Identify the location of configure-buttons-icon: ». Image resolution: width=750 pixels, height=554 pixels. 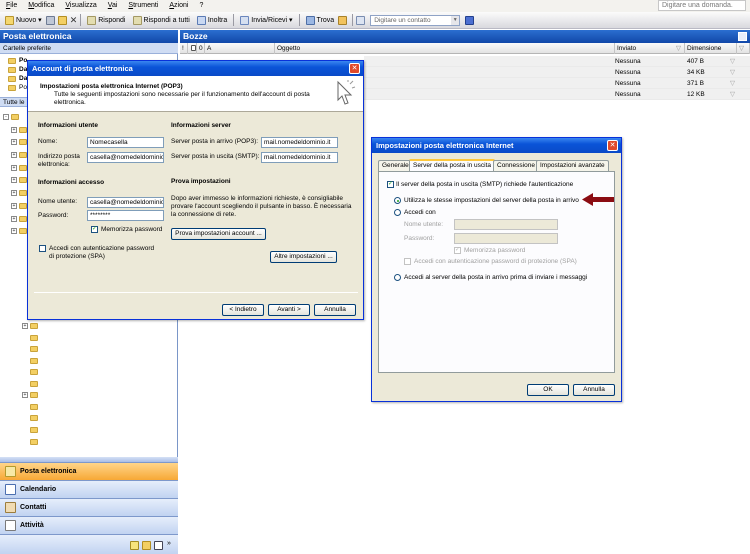
(169, 543).